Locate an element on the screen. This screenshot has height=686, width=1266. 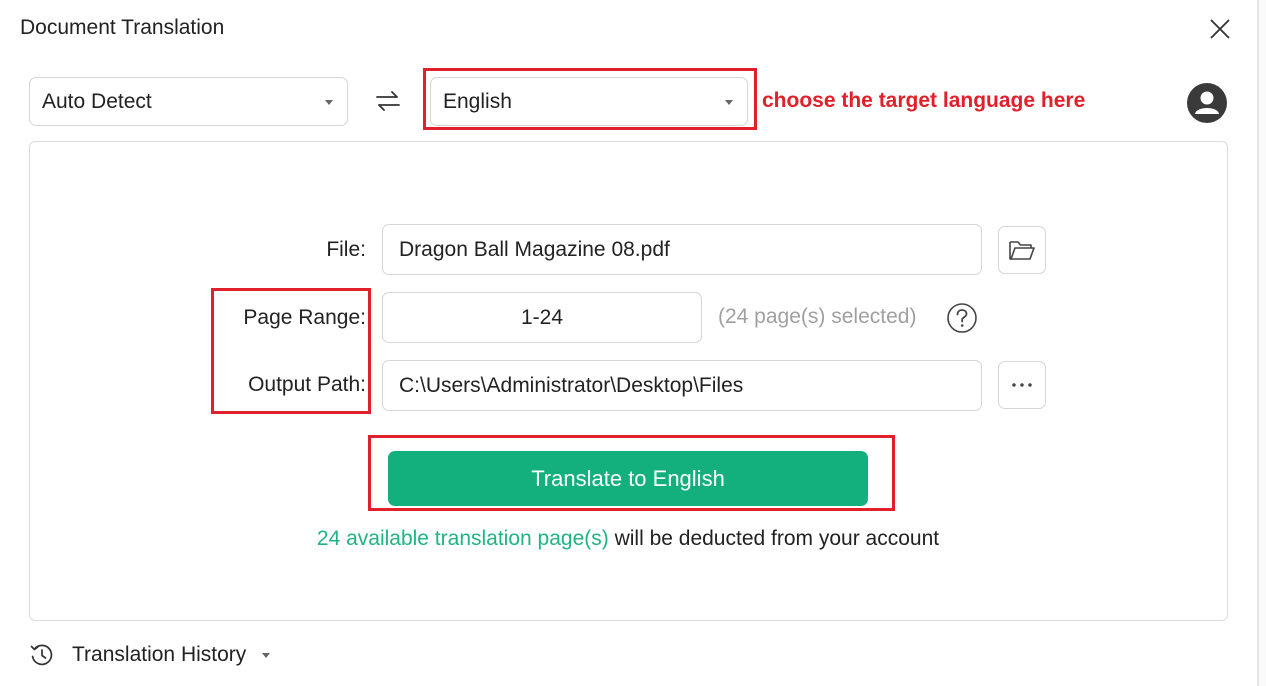
output-path-field: C:\Users\Administrator\Desktop\Files is located at coordinates (682, 385).